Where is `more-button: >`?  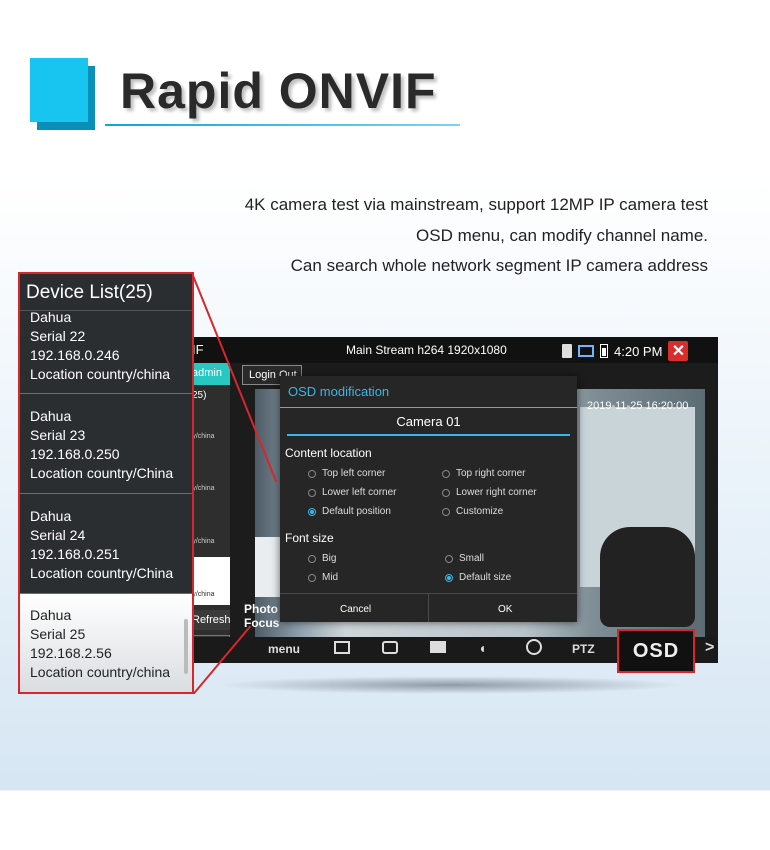 more-button: > is located at coordinates (709, 648).